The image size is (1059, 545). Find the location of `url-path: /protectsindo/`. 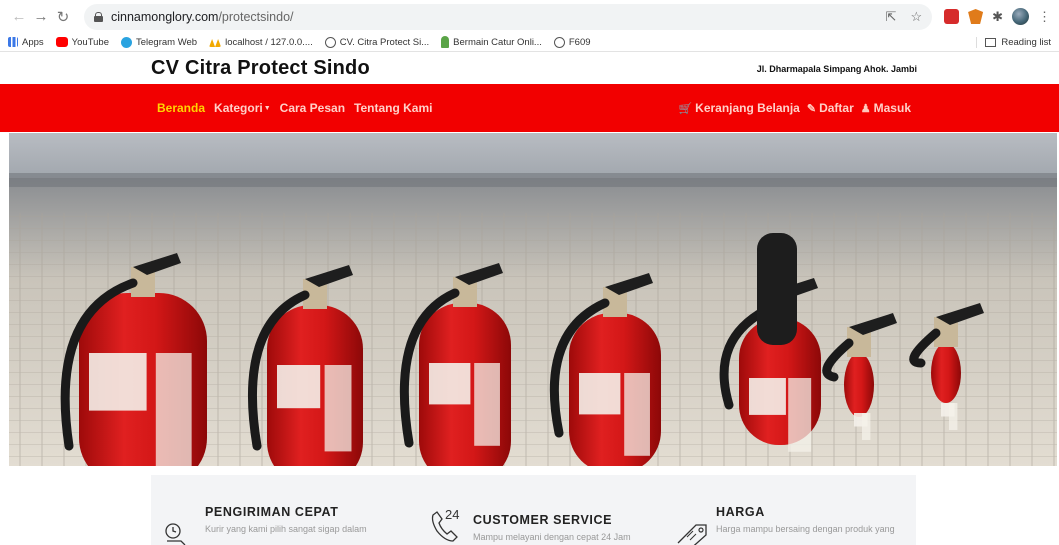

url-path: /protectsindo/ is located at coordinates (256, 16).